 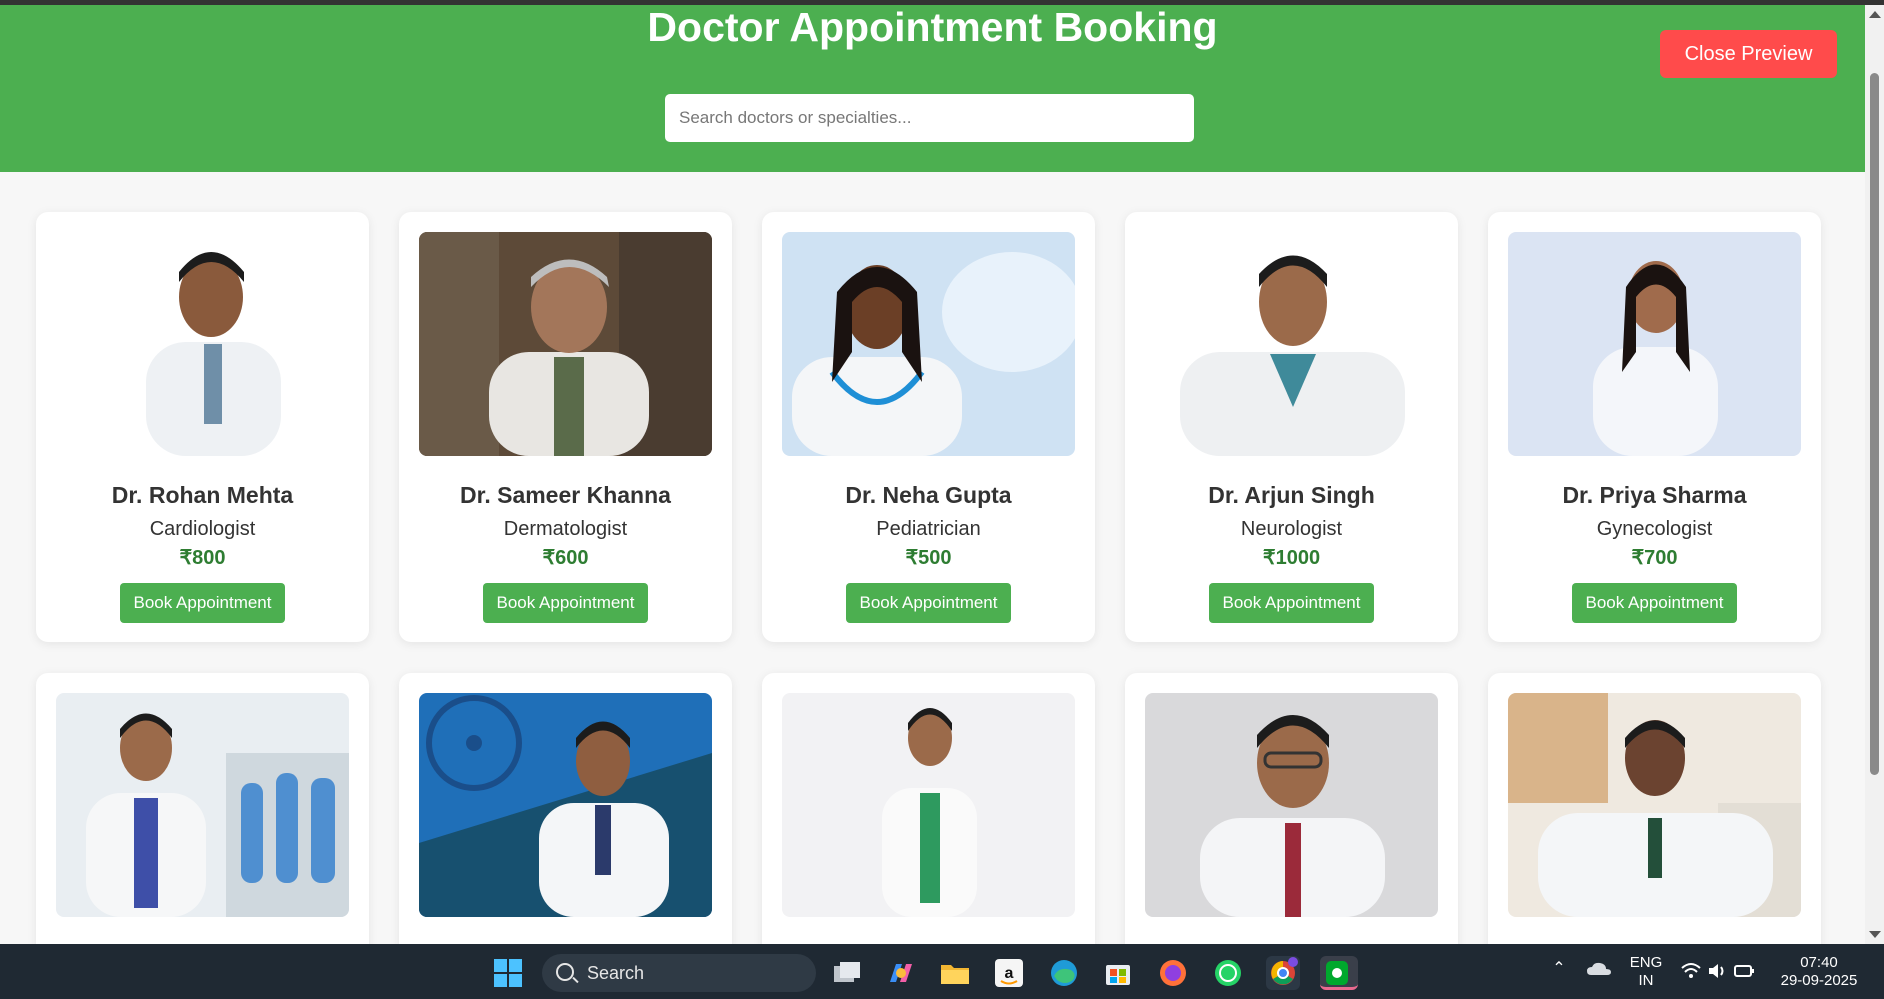 I want to click on vertical-scrollbar, so click(x=1874, y=474).